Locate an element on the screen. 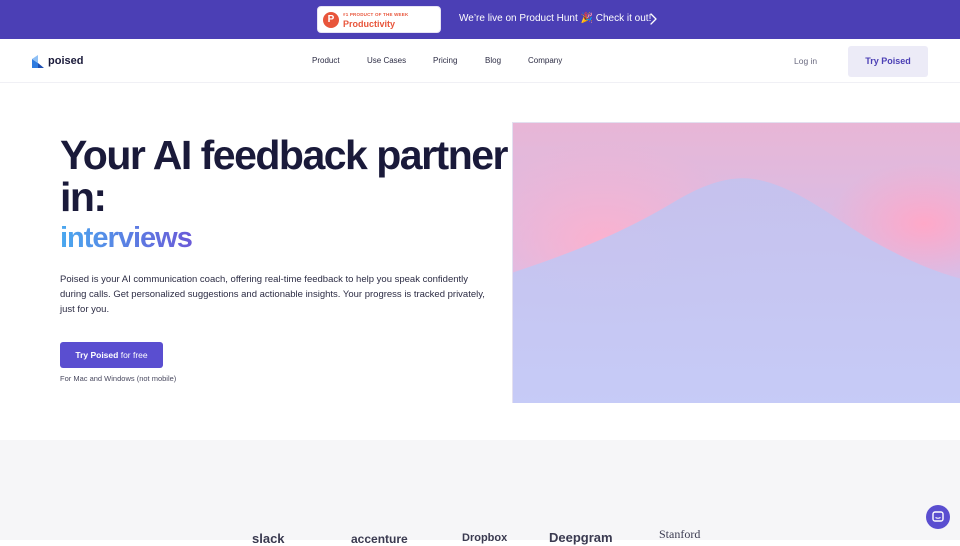  chevron-right-icon is located at coordinates (653, 19).